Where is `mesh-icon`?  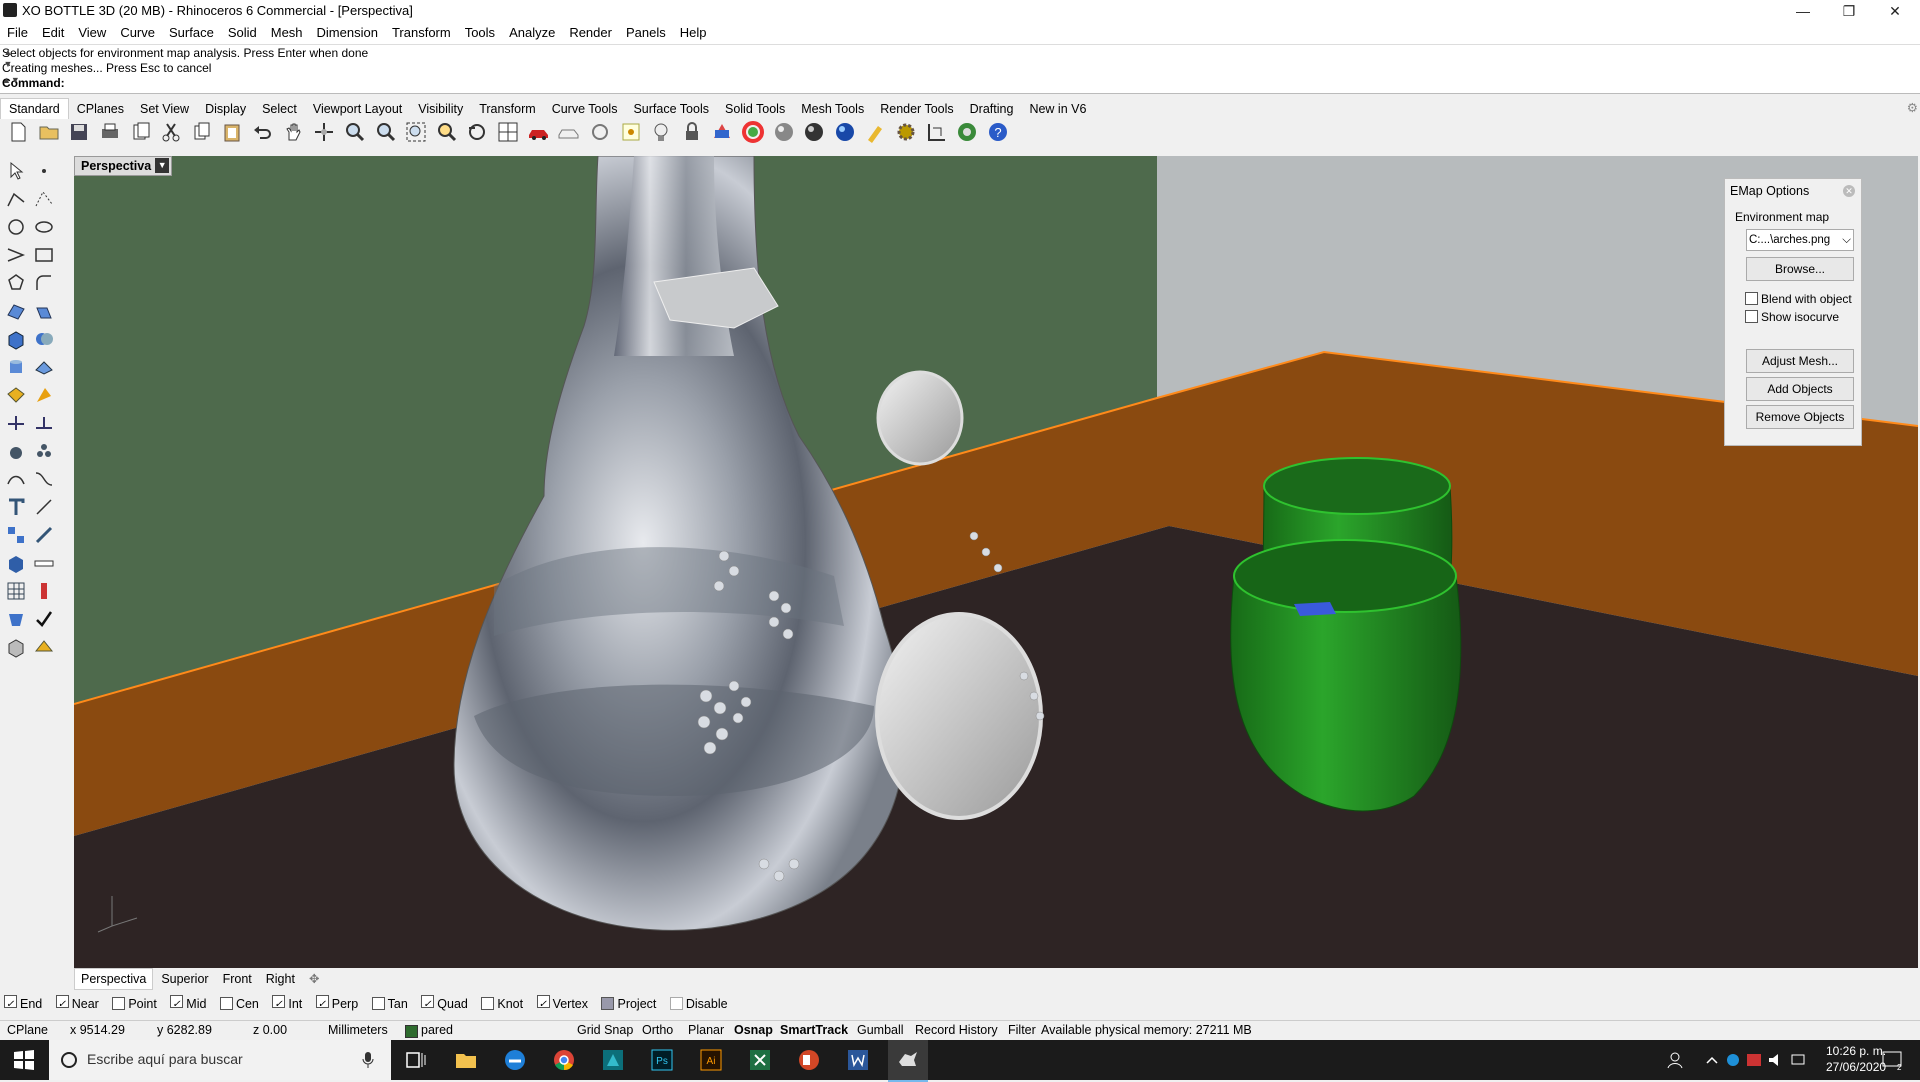 mesh-icon is located at coordinates (44, 367).